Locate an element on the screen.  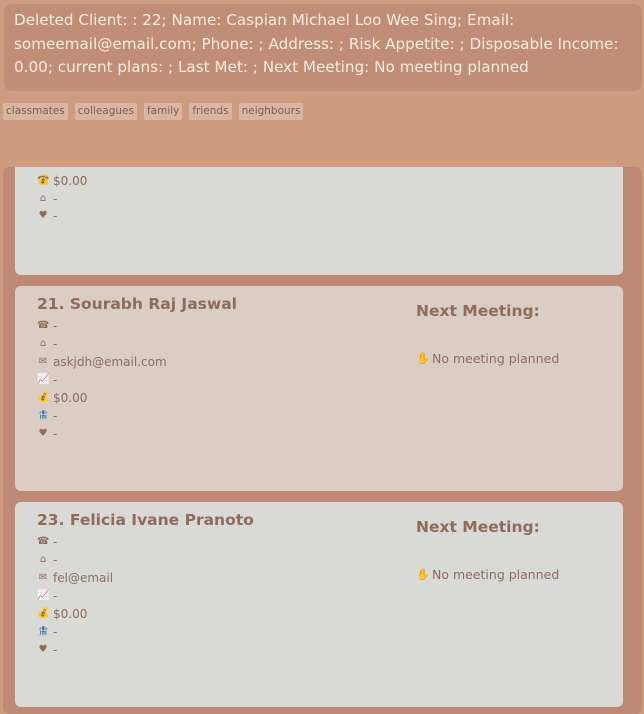
tag-classmates: classmates is located at coordinates (35, 111).